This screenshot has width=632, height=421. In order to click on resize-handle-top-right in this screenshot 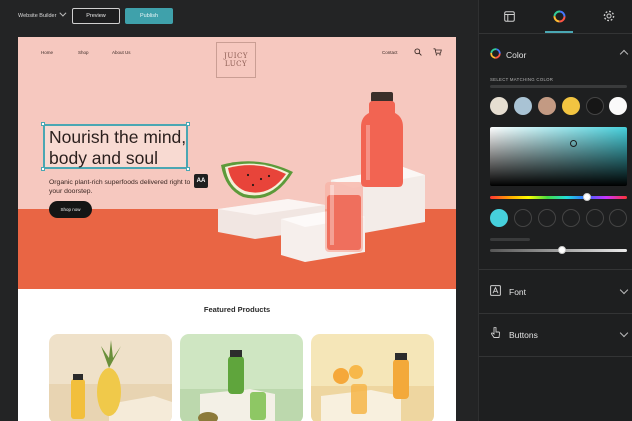, I will do `click(188, 124)`.